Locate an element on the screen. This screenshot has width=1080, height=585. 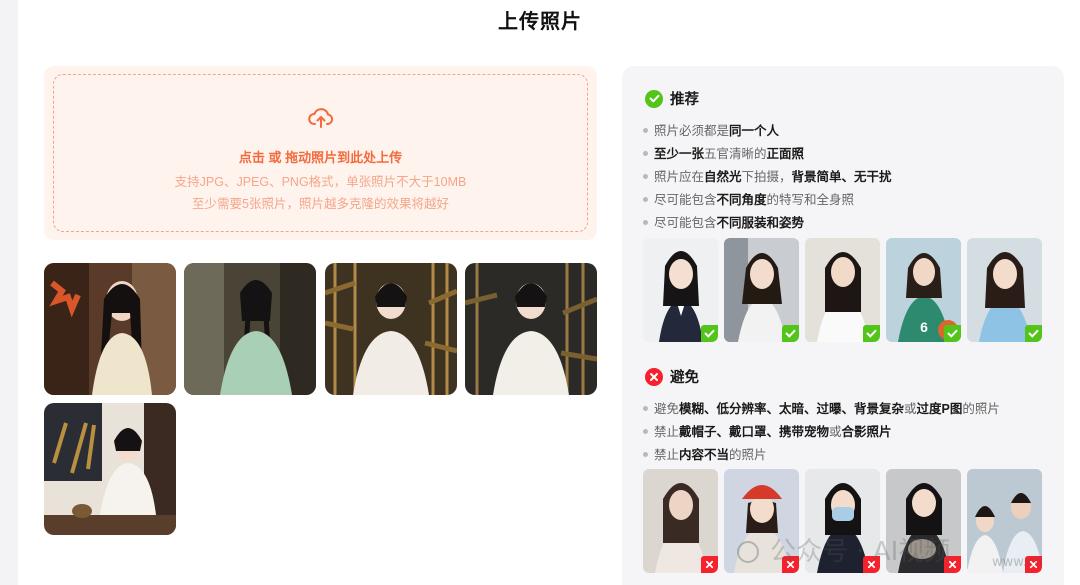
check-circle-icon is located at coordinates (654, 98).